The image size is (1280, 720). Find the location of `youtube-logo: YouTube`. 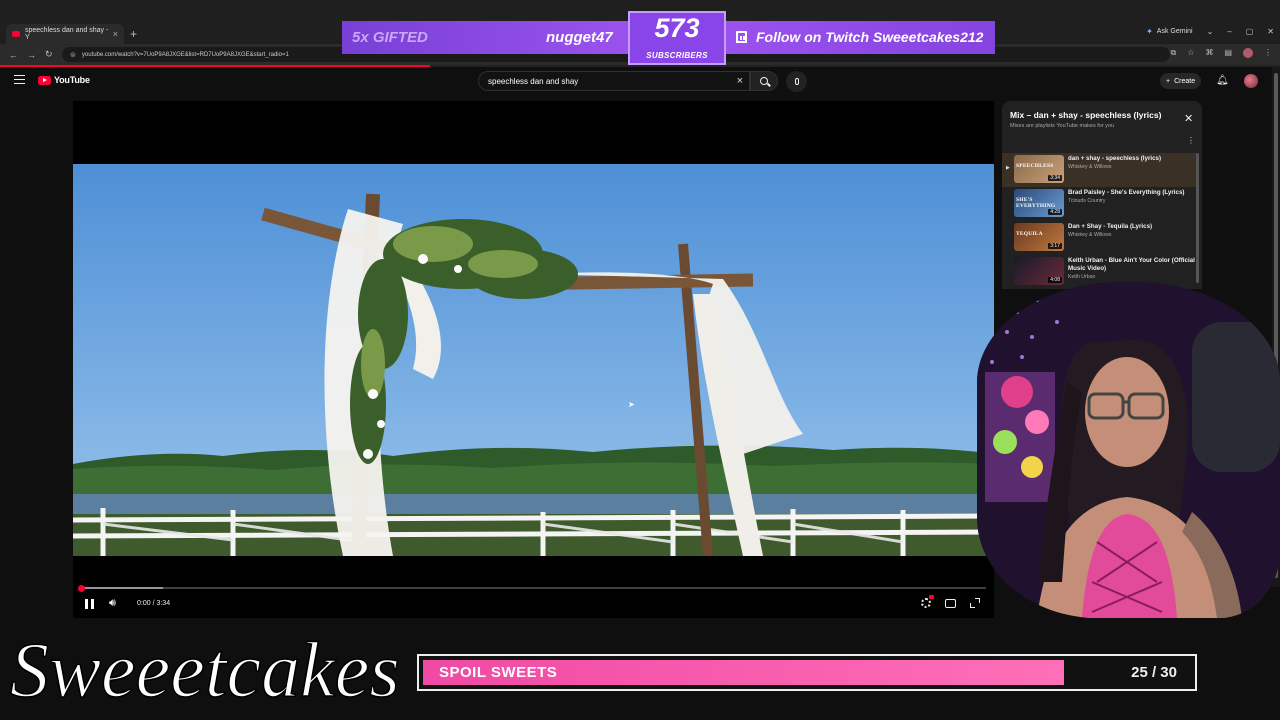

youtube-logo: YouTube is located at coordinates (64, 80).